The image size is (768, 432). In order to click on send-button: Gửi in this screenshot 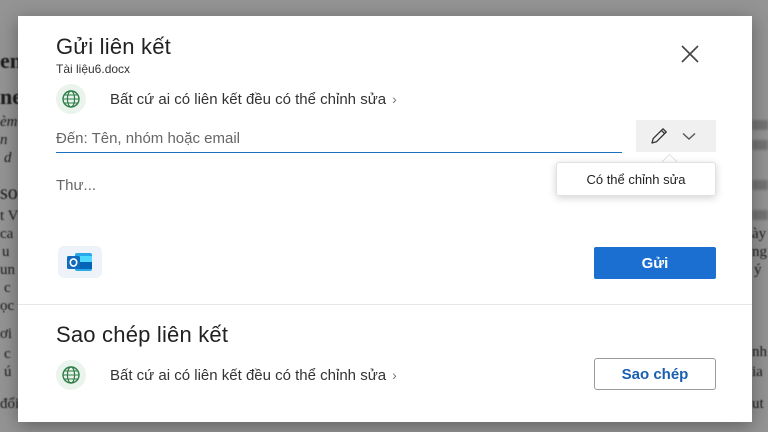, I will do `click(655, 263)`.